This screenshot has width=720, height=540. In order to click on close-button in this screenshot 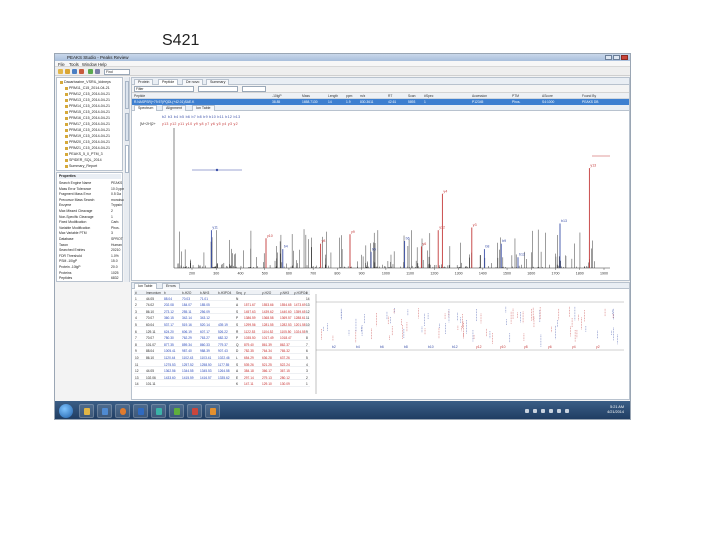, I will do `click(624, 57)`.